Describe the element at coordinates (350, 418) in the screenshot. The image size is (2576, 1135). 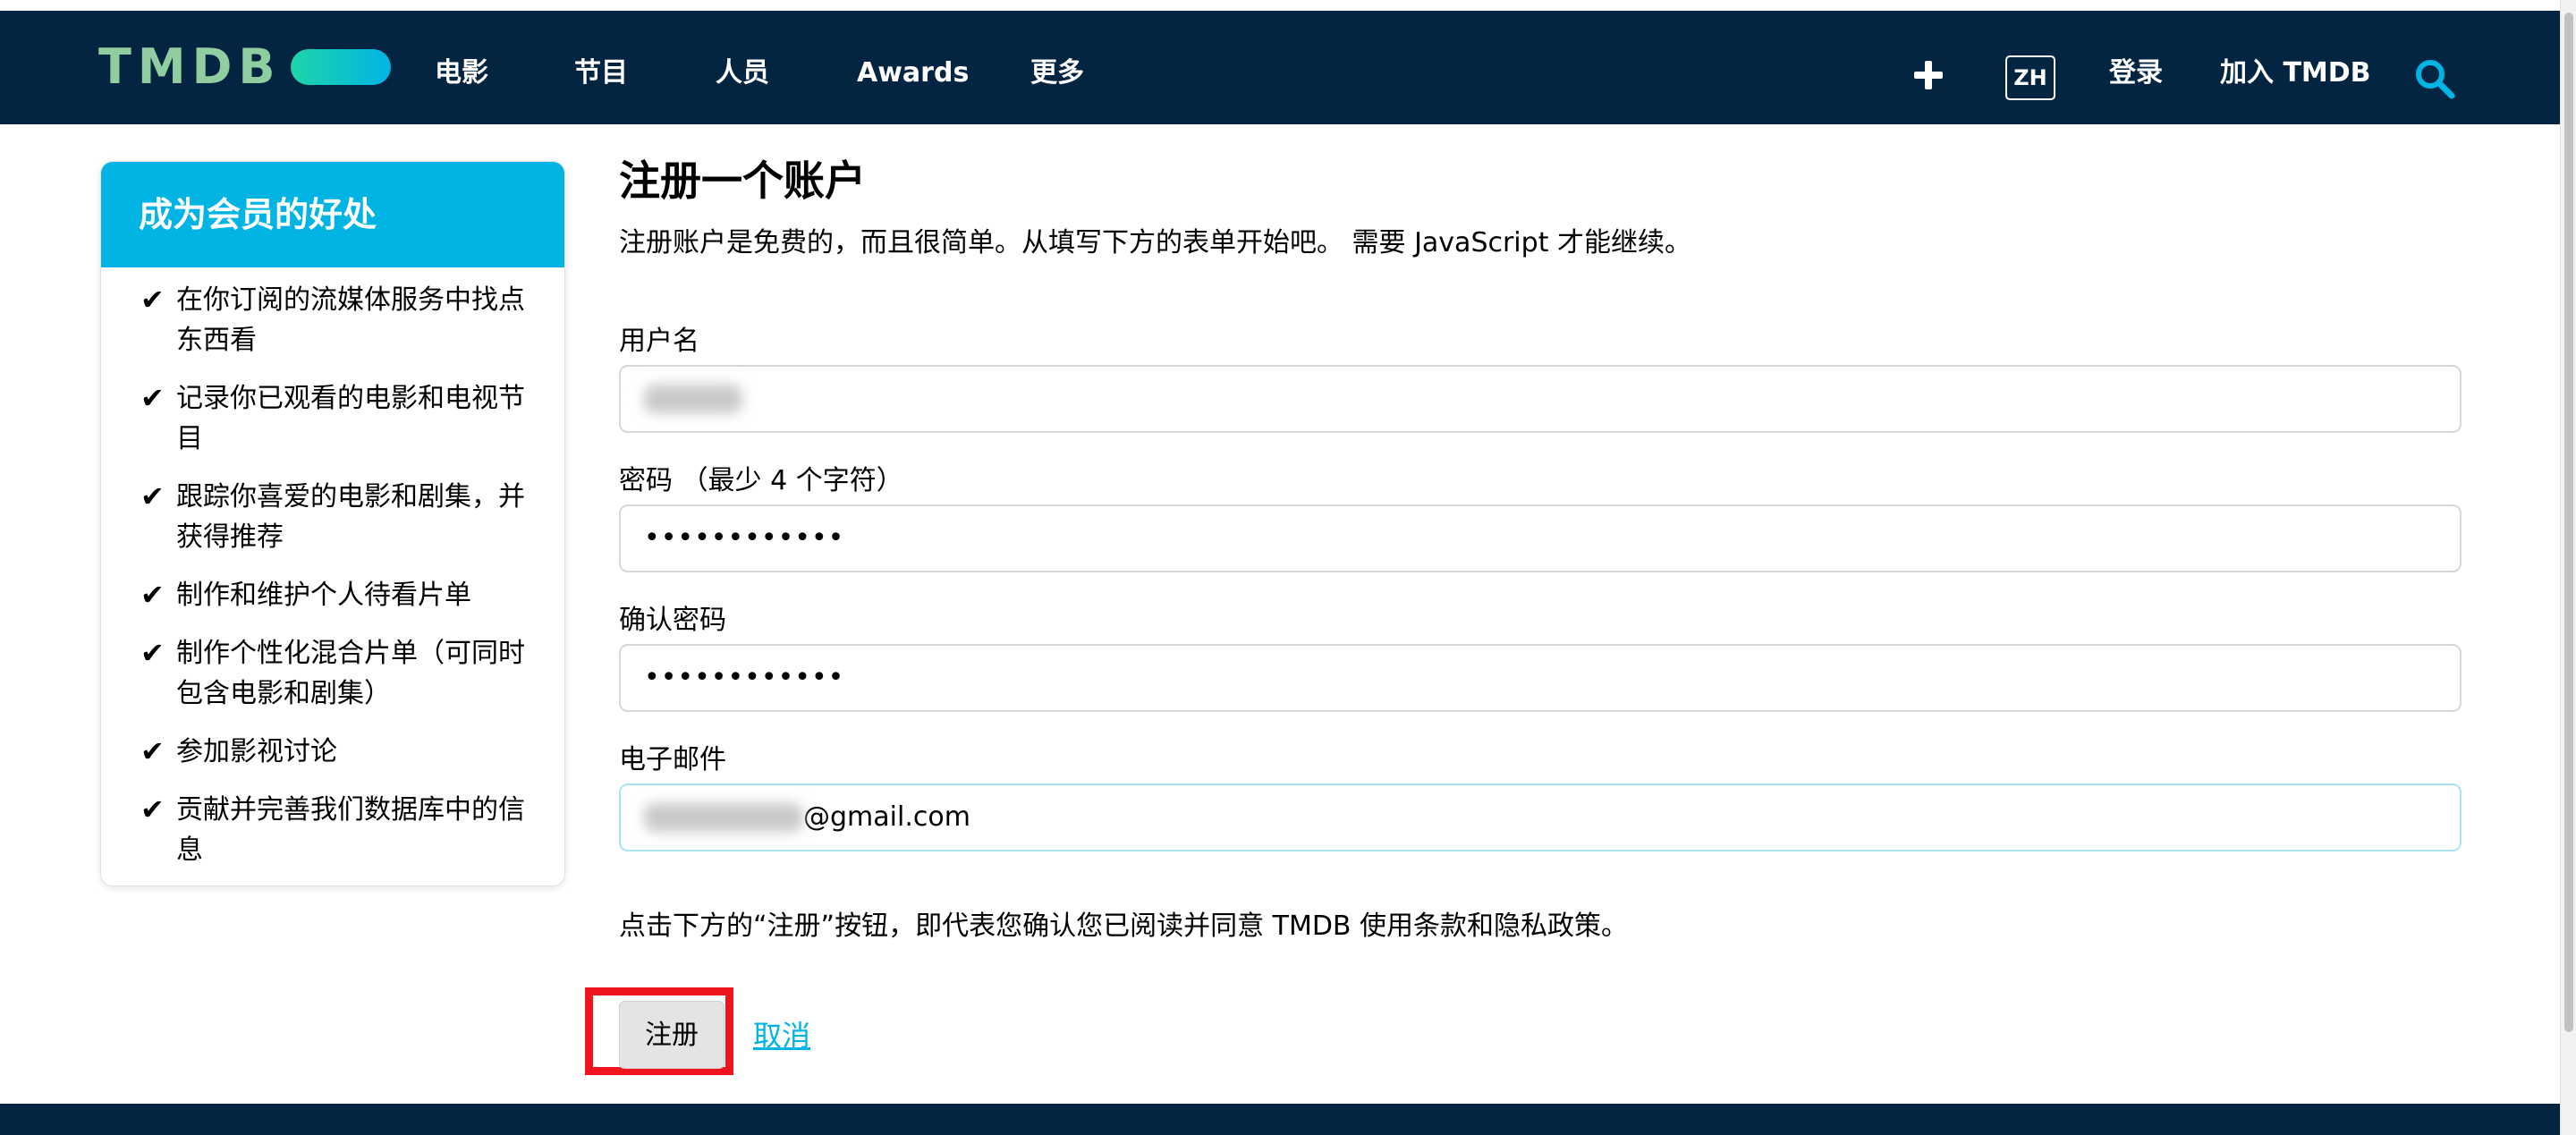
I see `benefit-text: 记录你已观看的电影和电视节目` at that location.